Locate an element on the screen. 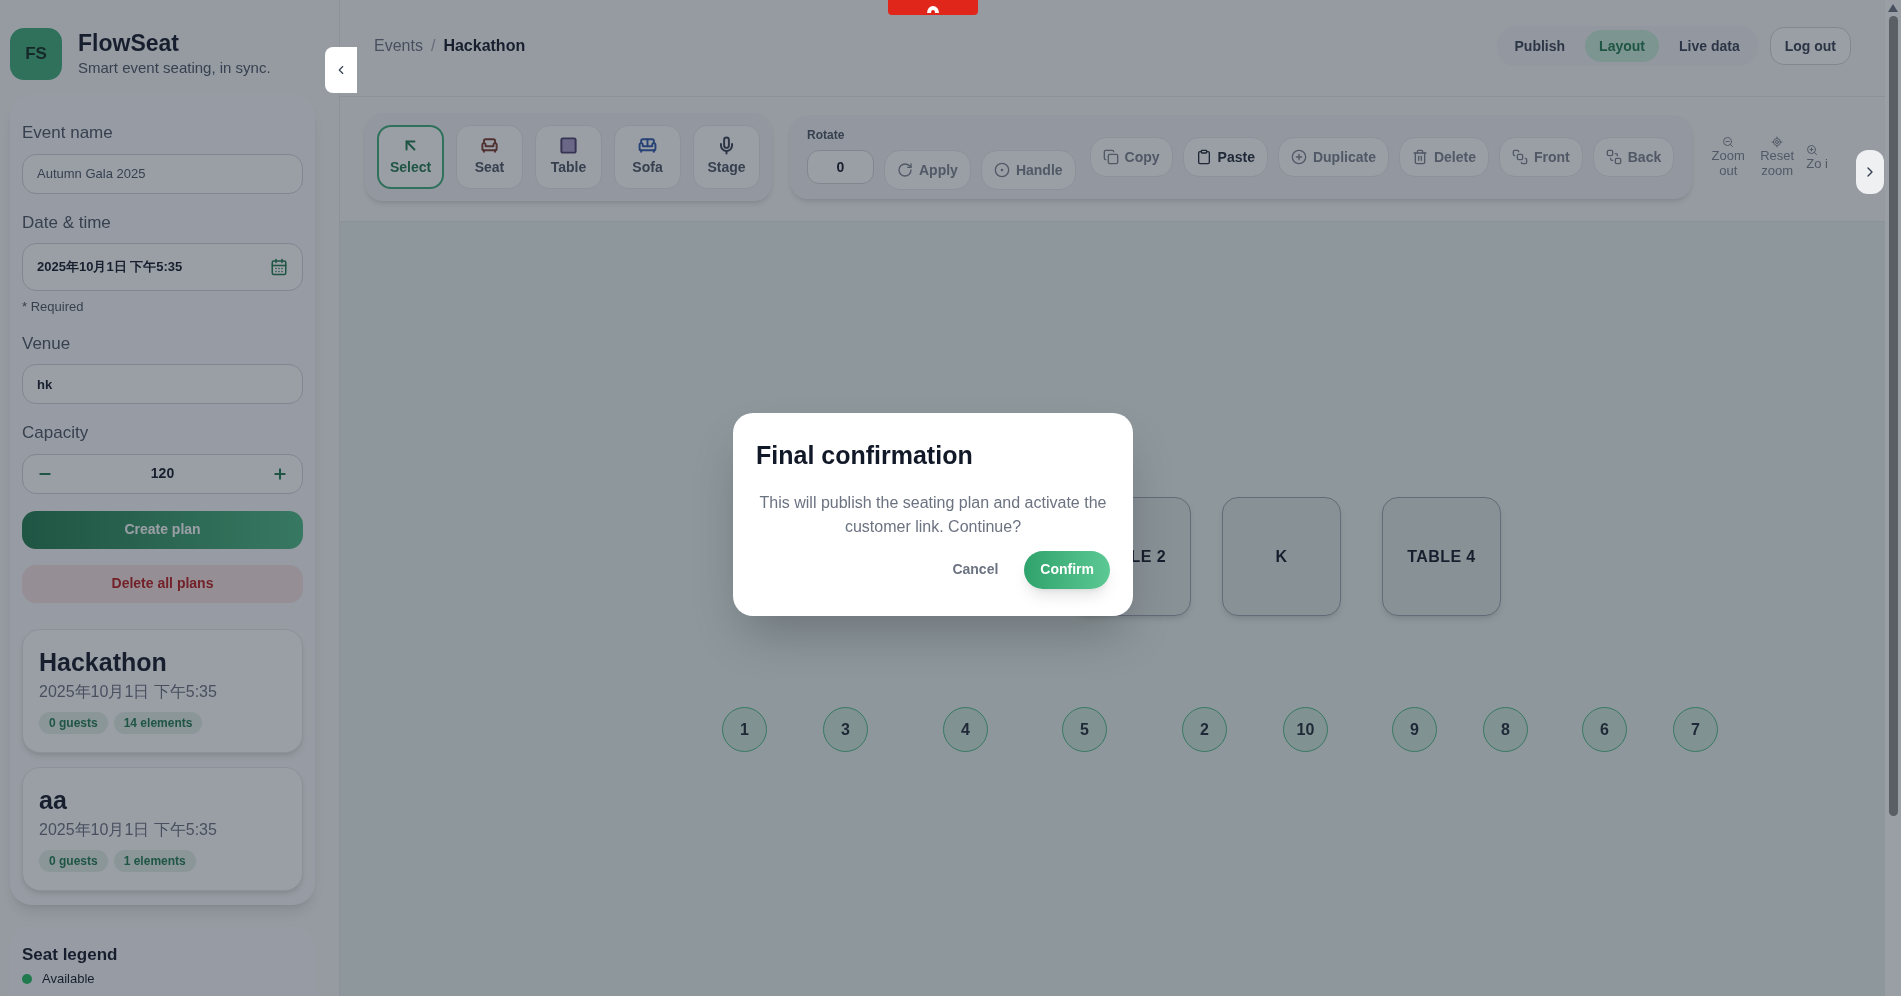 This screenshot has width=1901, height=996. field-label: Venue is located at coordinates (47, 343).